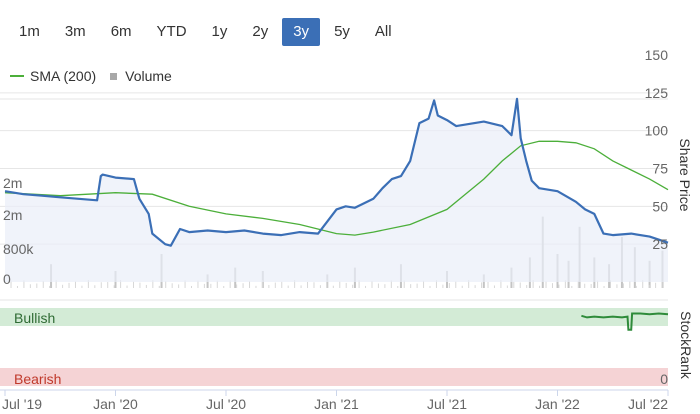 This screenshot has height=414, width=700. I want to click on x-tick-label: Jul '20, so click(226, 404).